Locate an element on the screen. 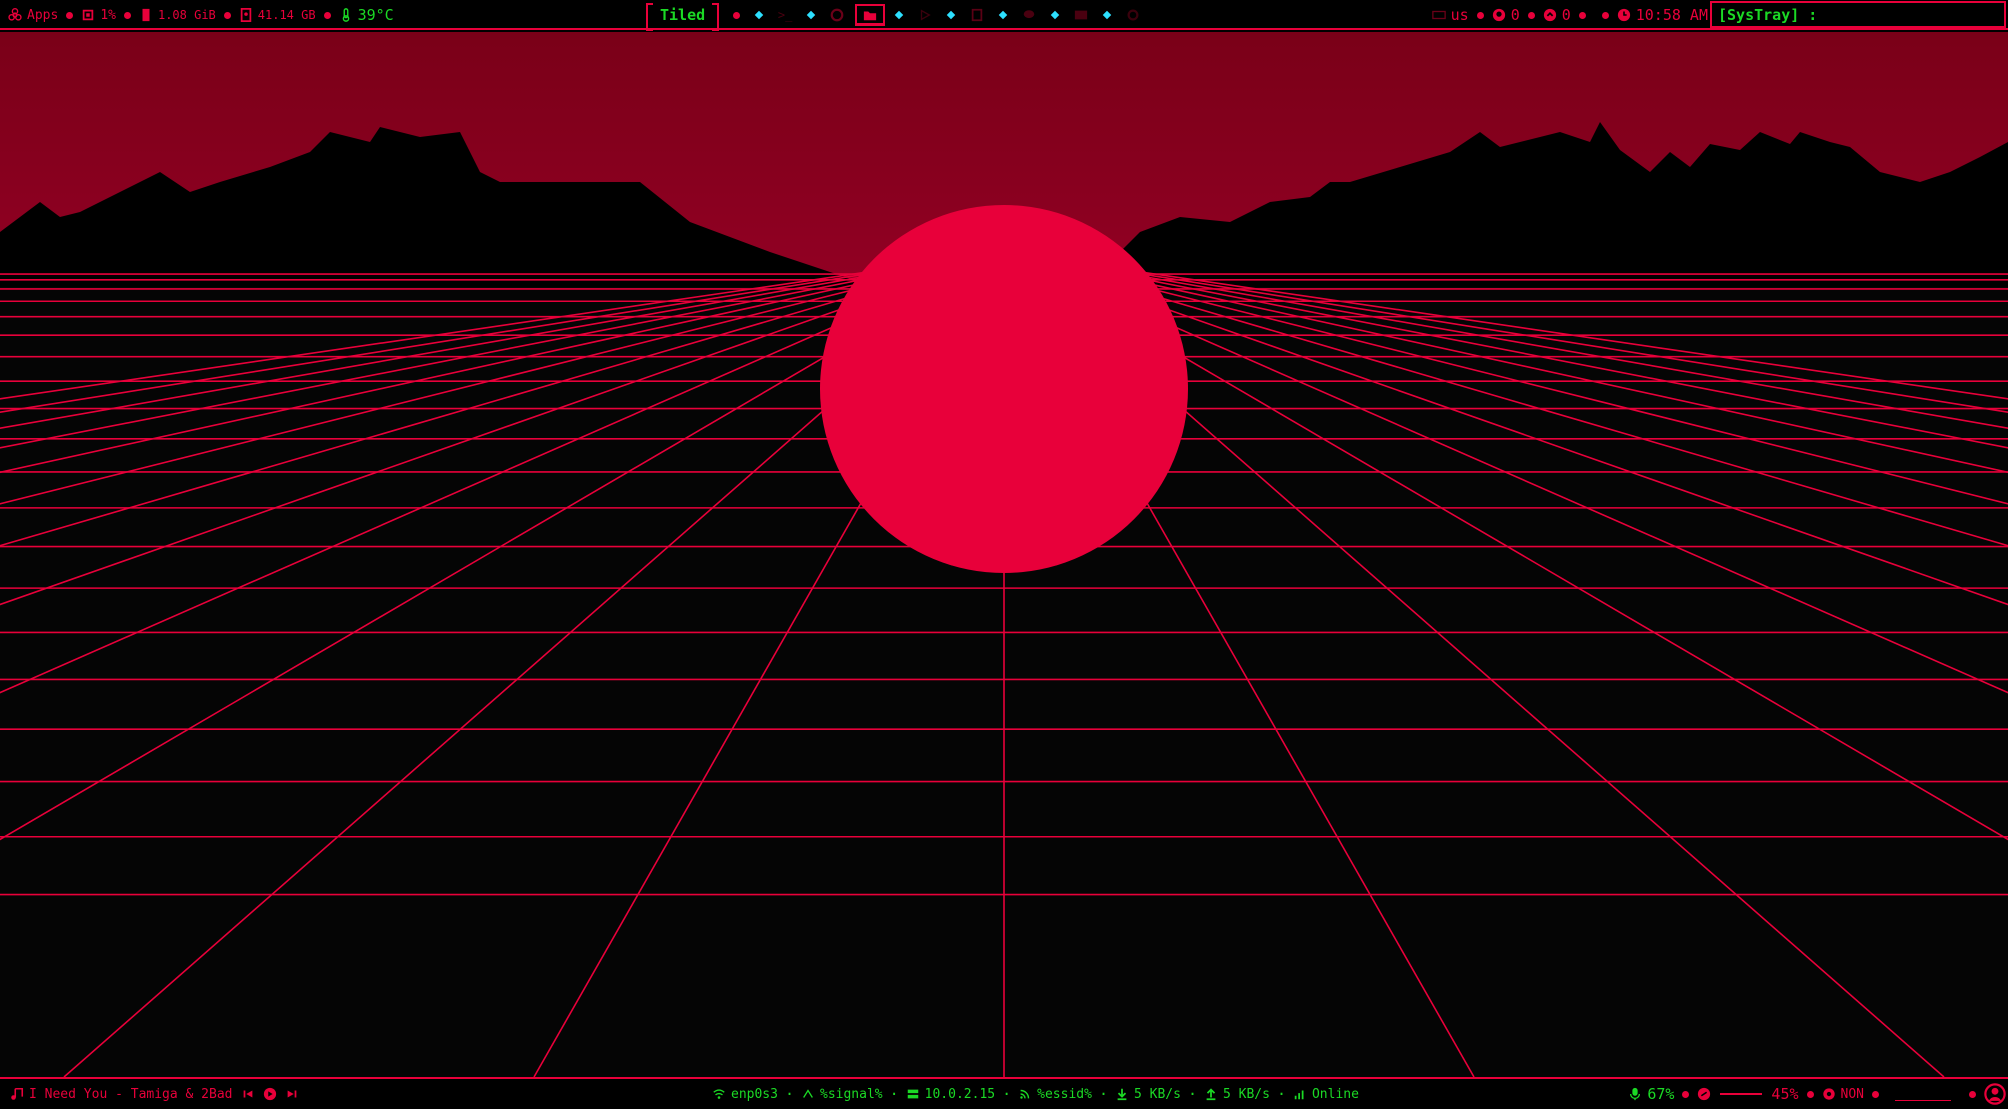 The height and width of the screenshot is (1109, 2008). apps-launcher: Apps is located at coordinates (33, 15).